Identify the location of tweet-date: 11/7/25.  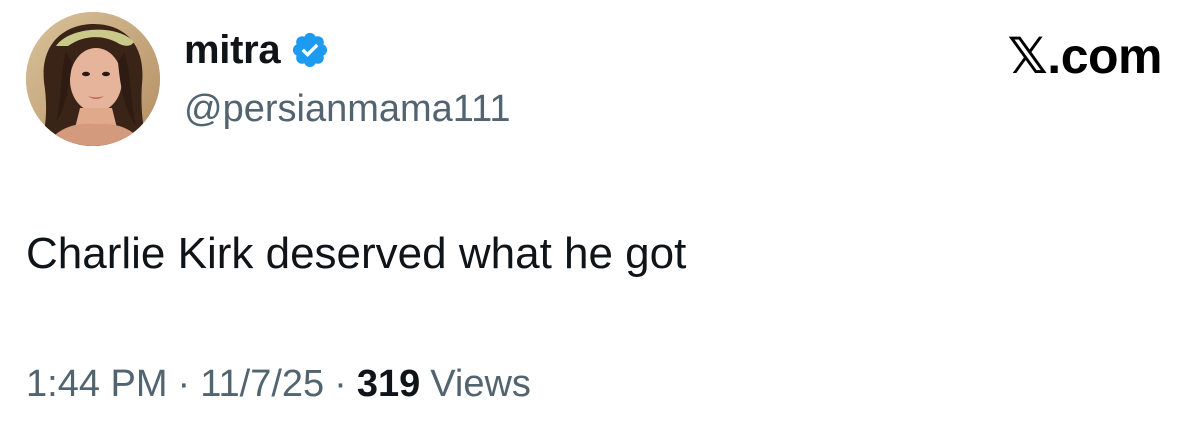
(262, 384).